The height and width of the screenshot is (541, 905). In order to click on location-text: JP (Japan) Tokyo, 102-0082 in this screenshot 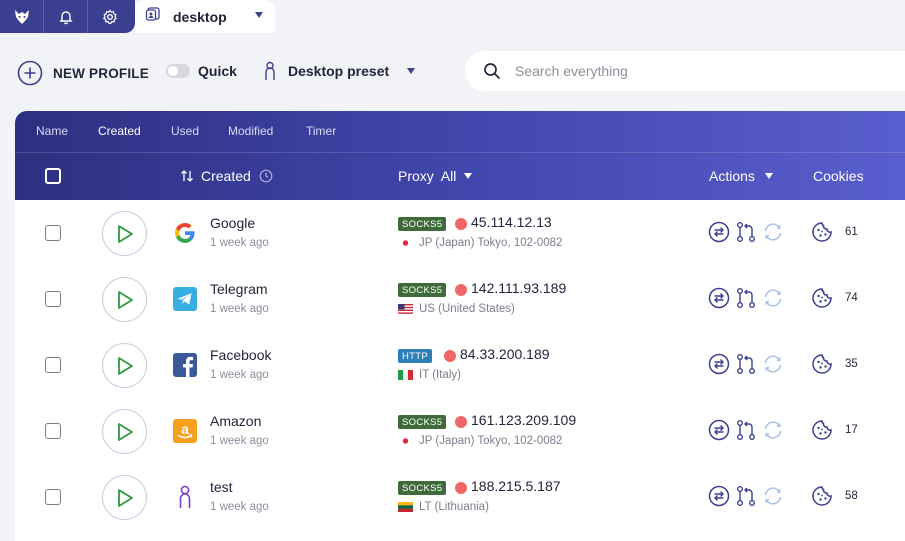, I will do `click(491, 441)`.